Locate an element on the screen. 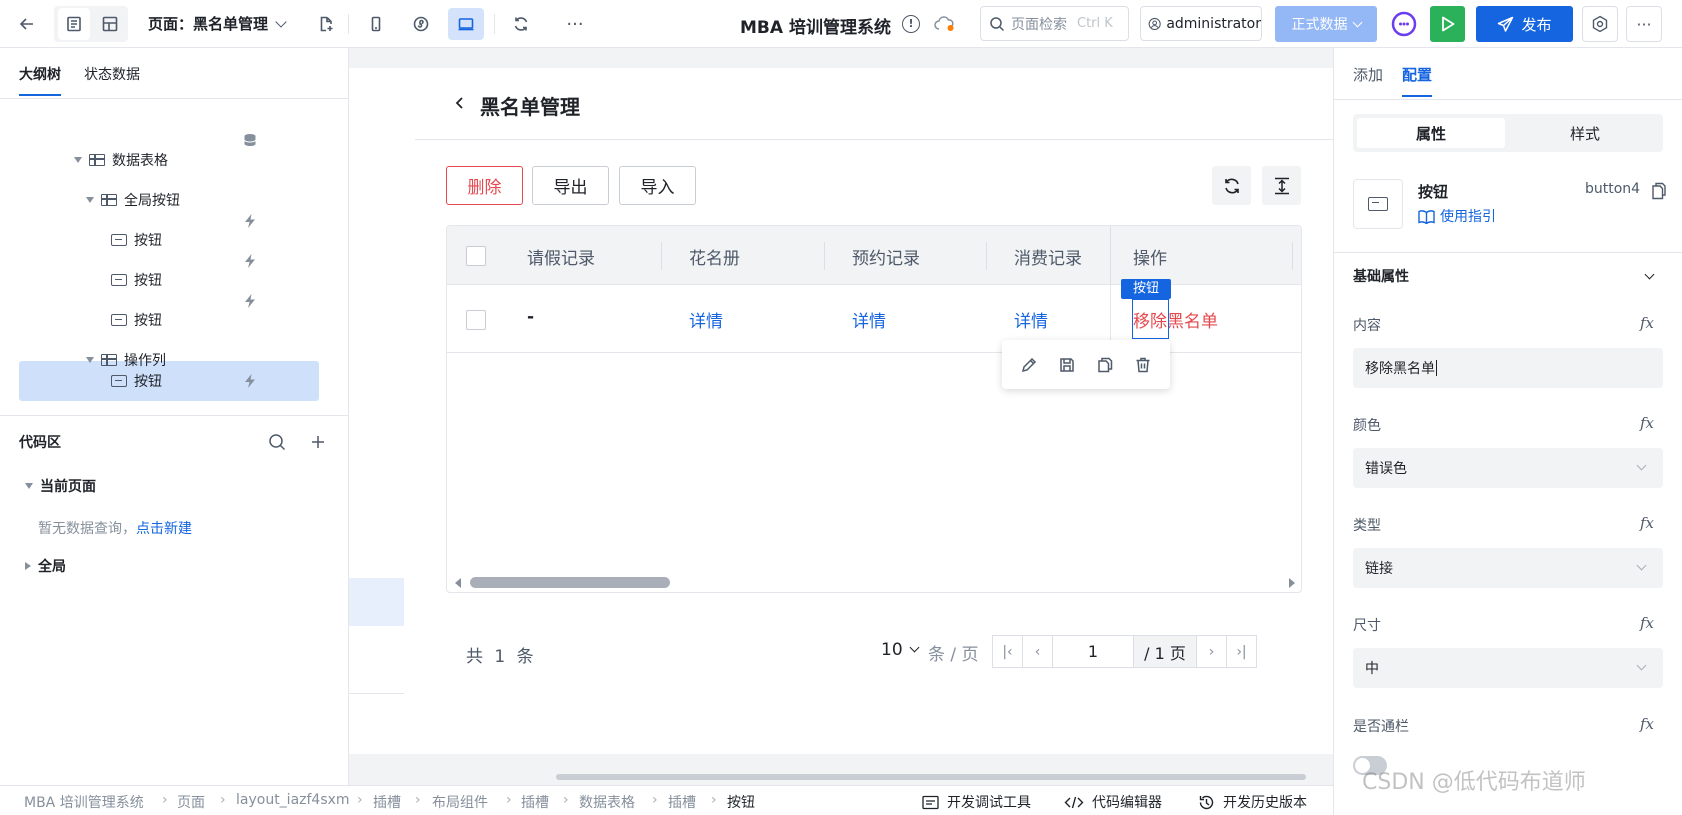 The image size is (1682, 815). column-header: 花名册 is located at coordinates (714, 256).